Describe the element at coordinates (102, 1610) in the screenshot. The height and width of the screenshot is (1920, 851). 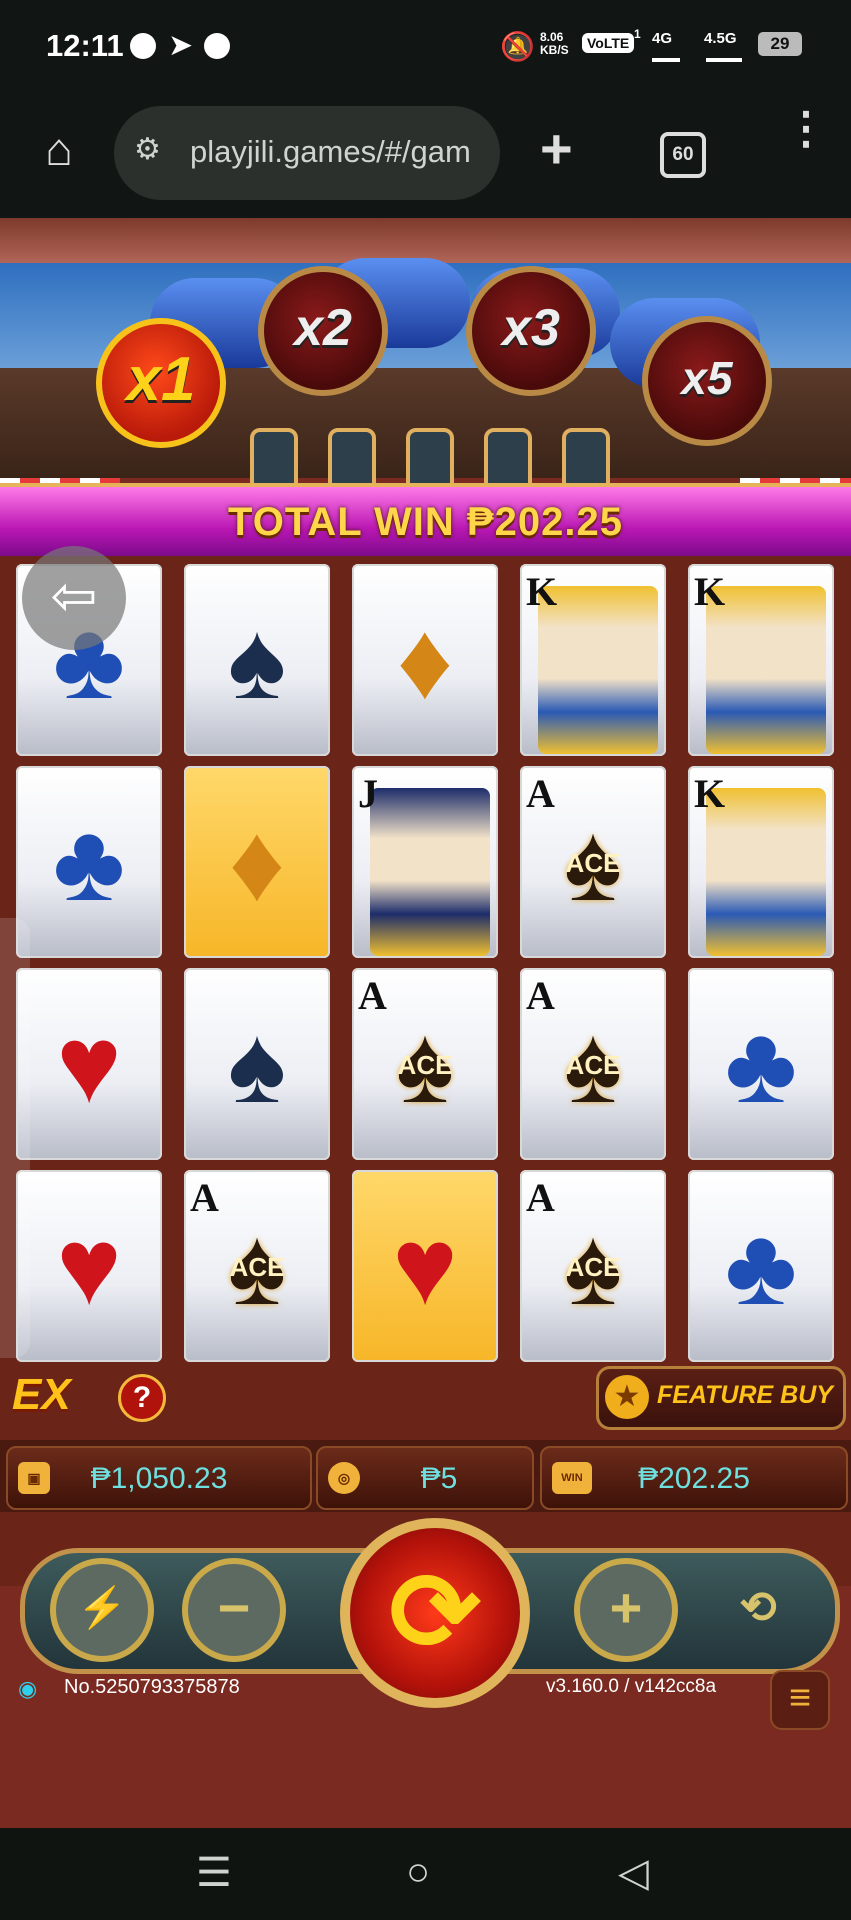
I see `turbo-icon: ⚡` at that location.